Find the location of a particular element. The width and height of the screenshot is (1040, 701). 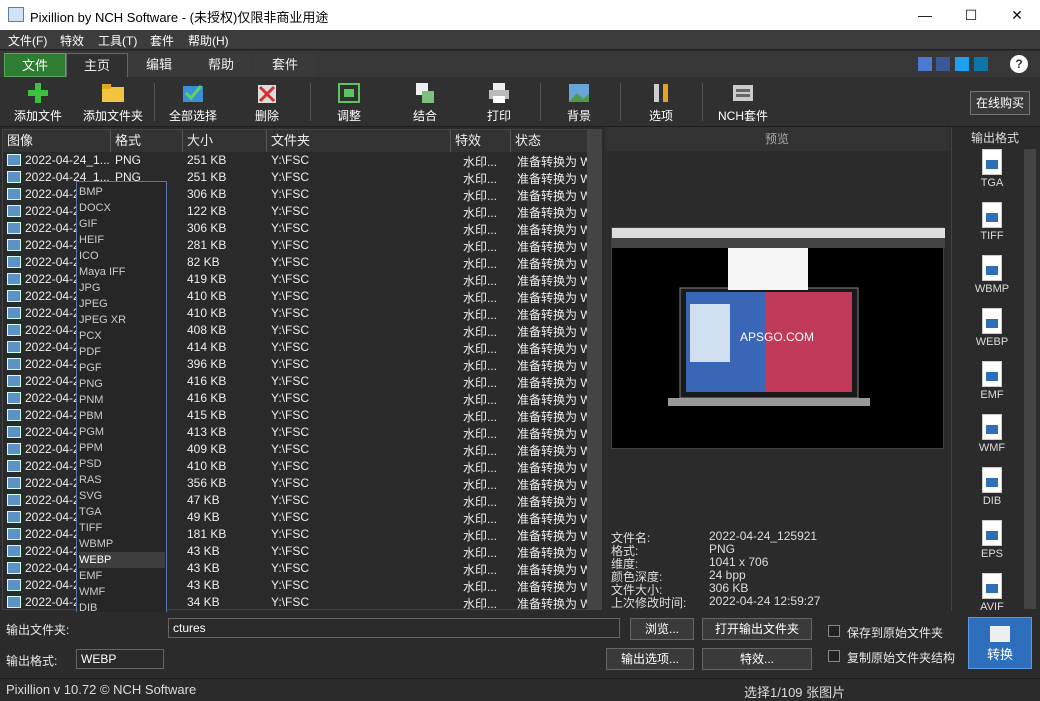

format-tile: EMF is located at coordinates (992, 381).